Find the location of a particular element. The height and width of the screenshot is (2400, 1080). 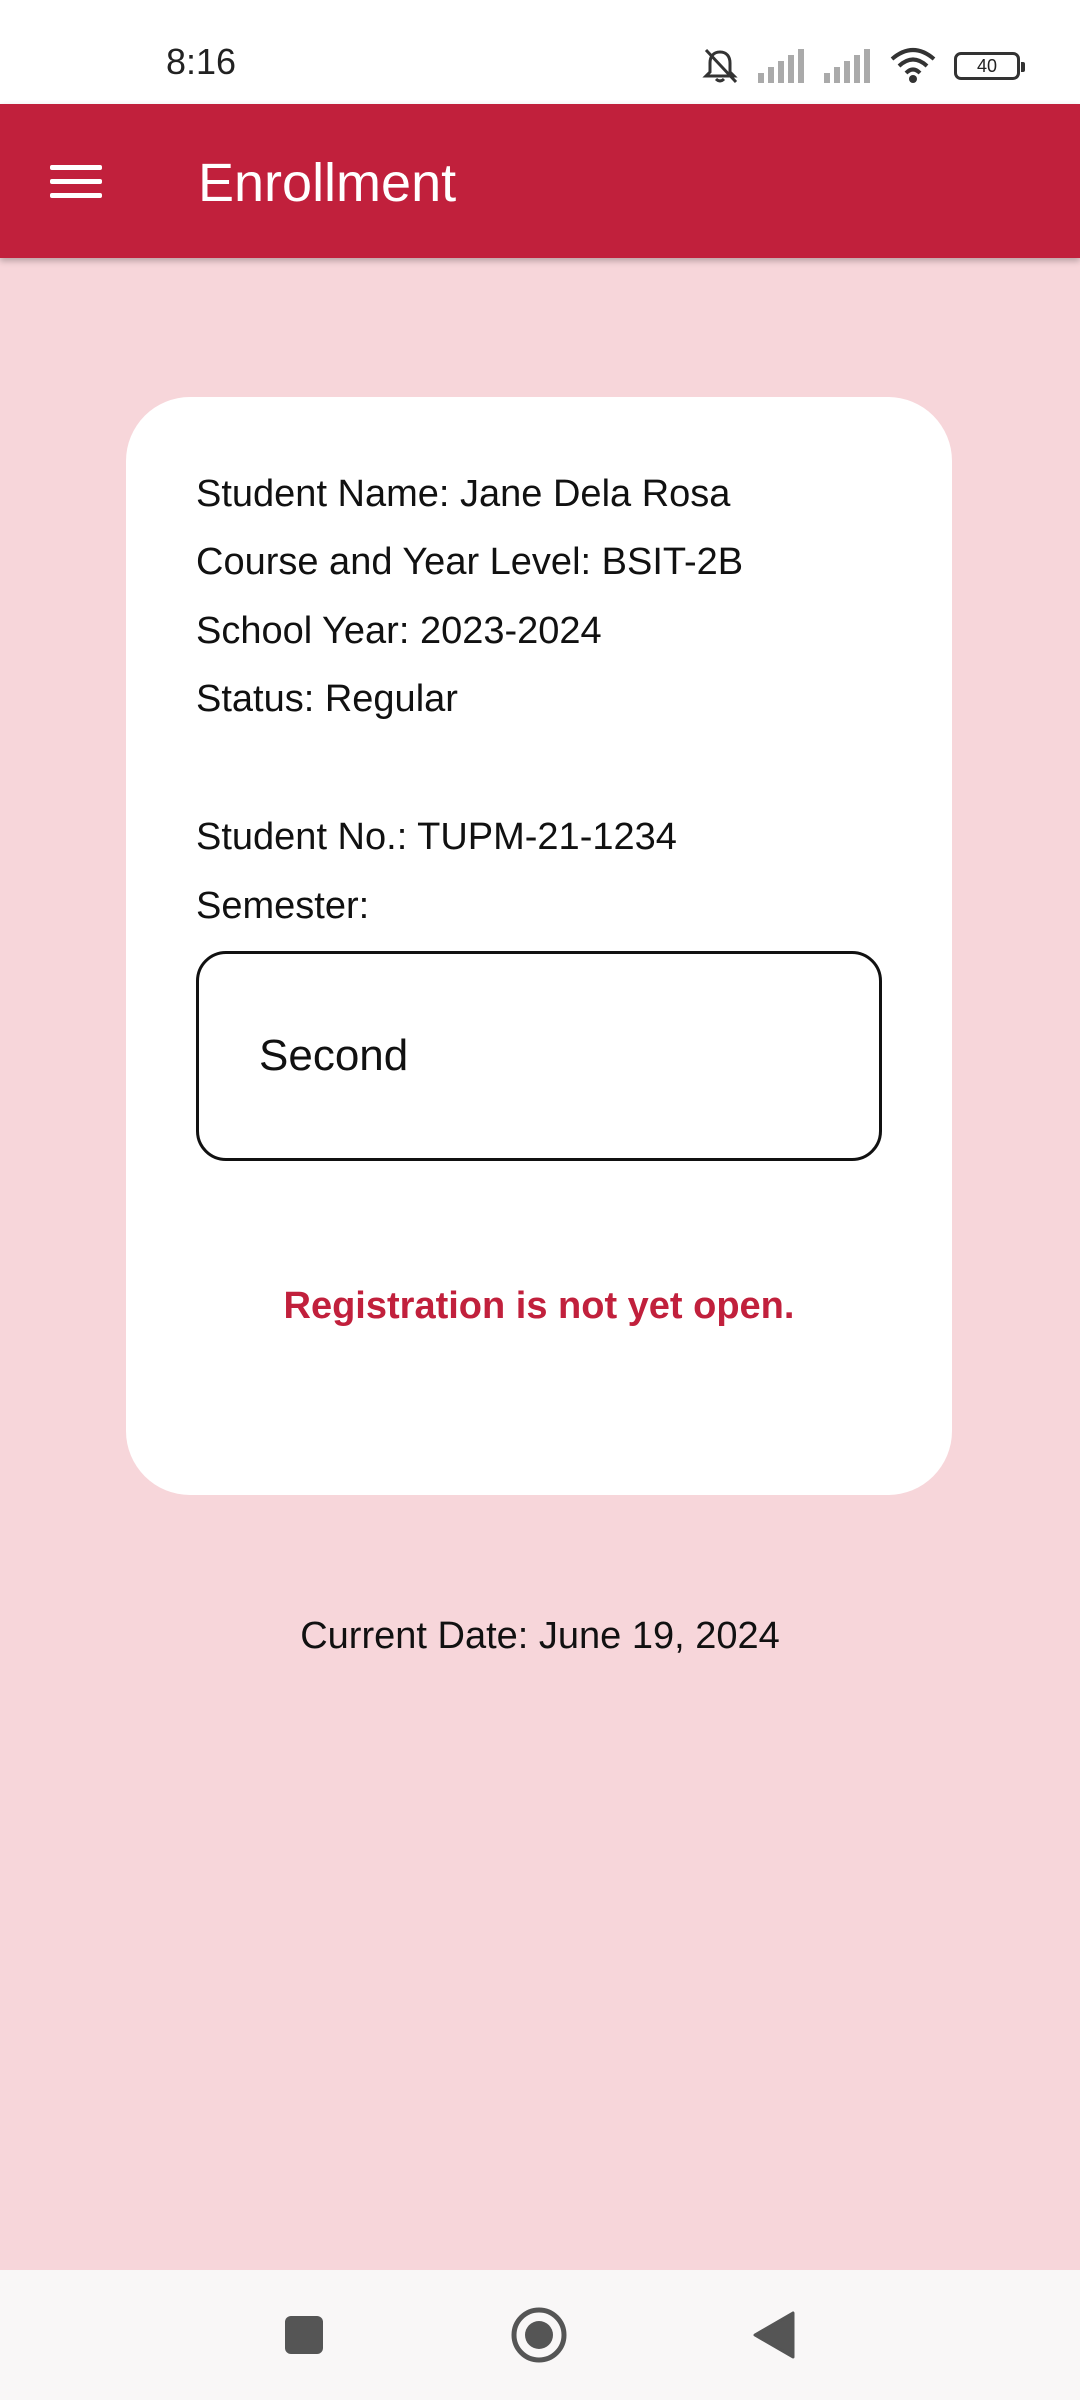

page-title: Enrollment is located at coordinates (327, 183).